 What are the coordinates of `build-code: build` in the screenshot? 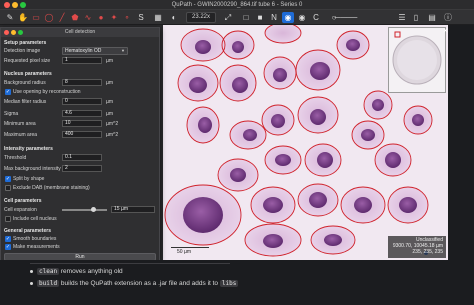 It's located at (48, 283).